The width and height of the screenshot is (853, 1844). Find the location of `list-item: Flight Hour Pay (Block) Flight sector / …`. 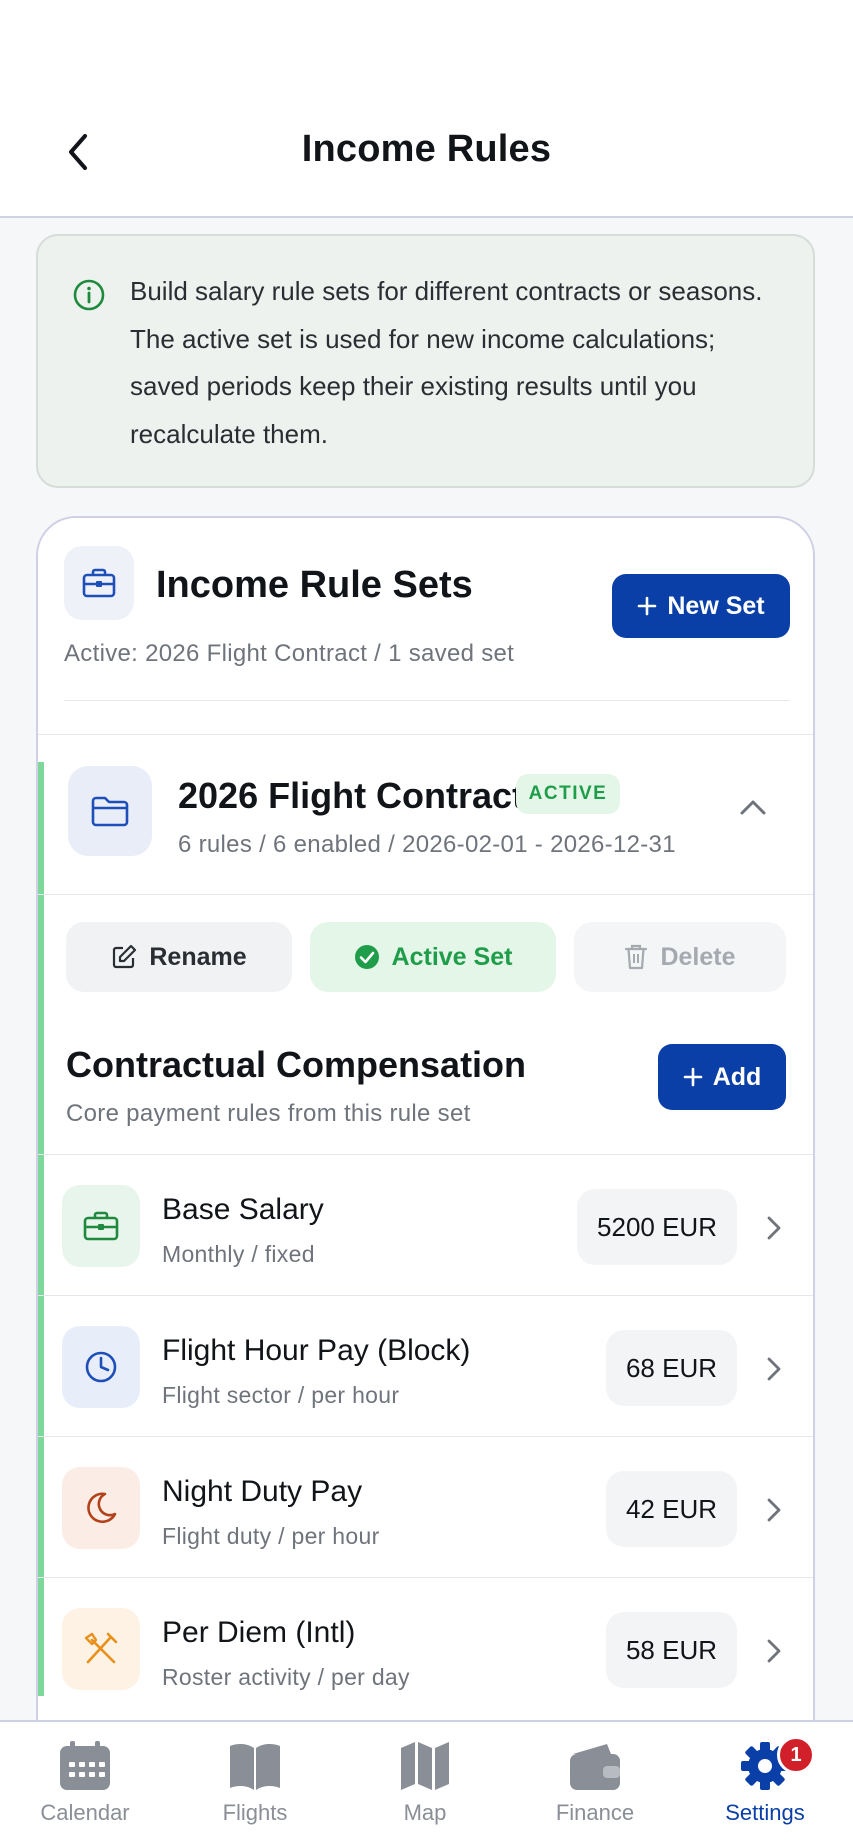

list-item: Flight Hour Pay (Block) Flight sector / … is located at coordinates (425, 1365).